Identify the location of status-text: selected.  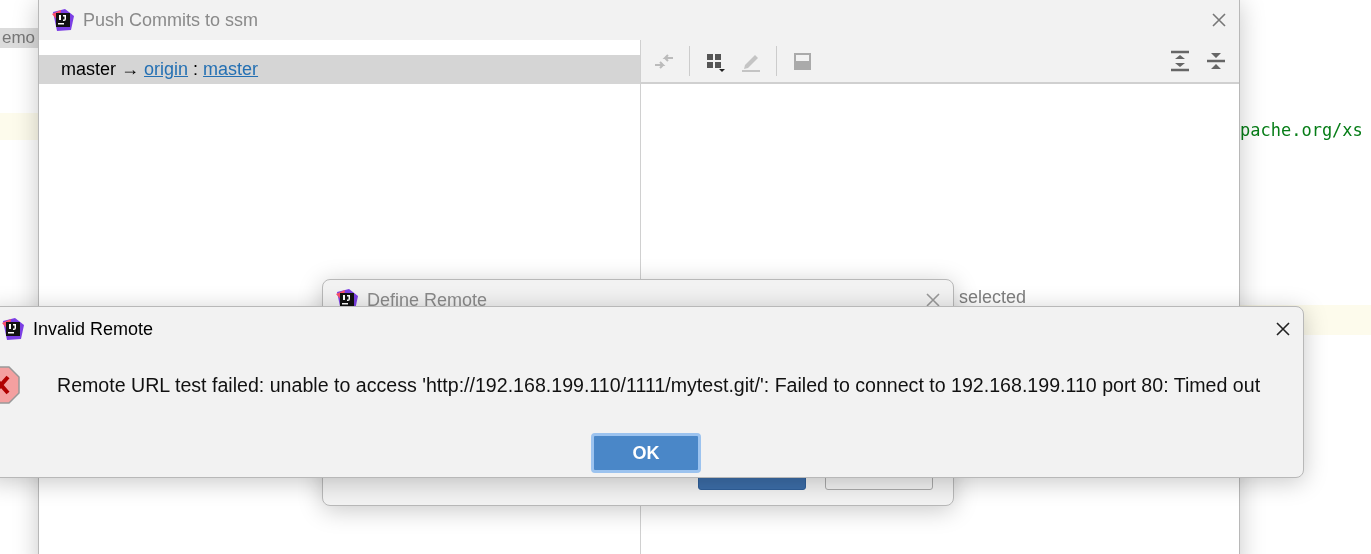
(993, 297).